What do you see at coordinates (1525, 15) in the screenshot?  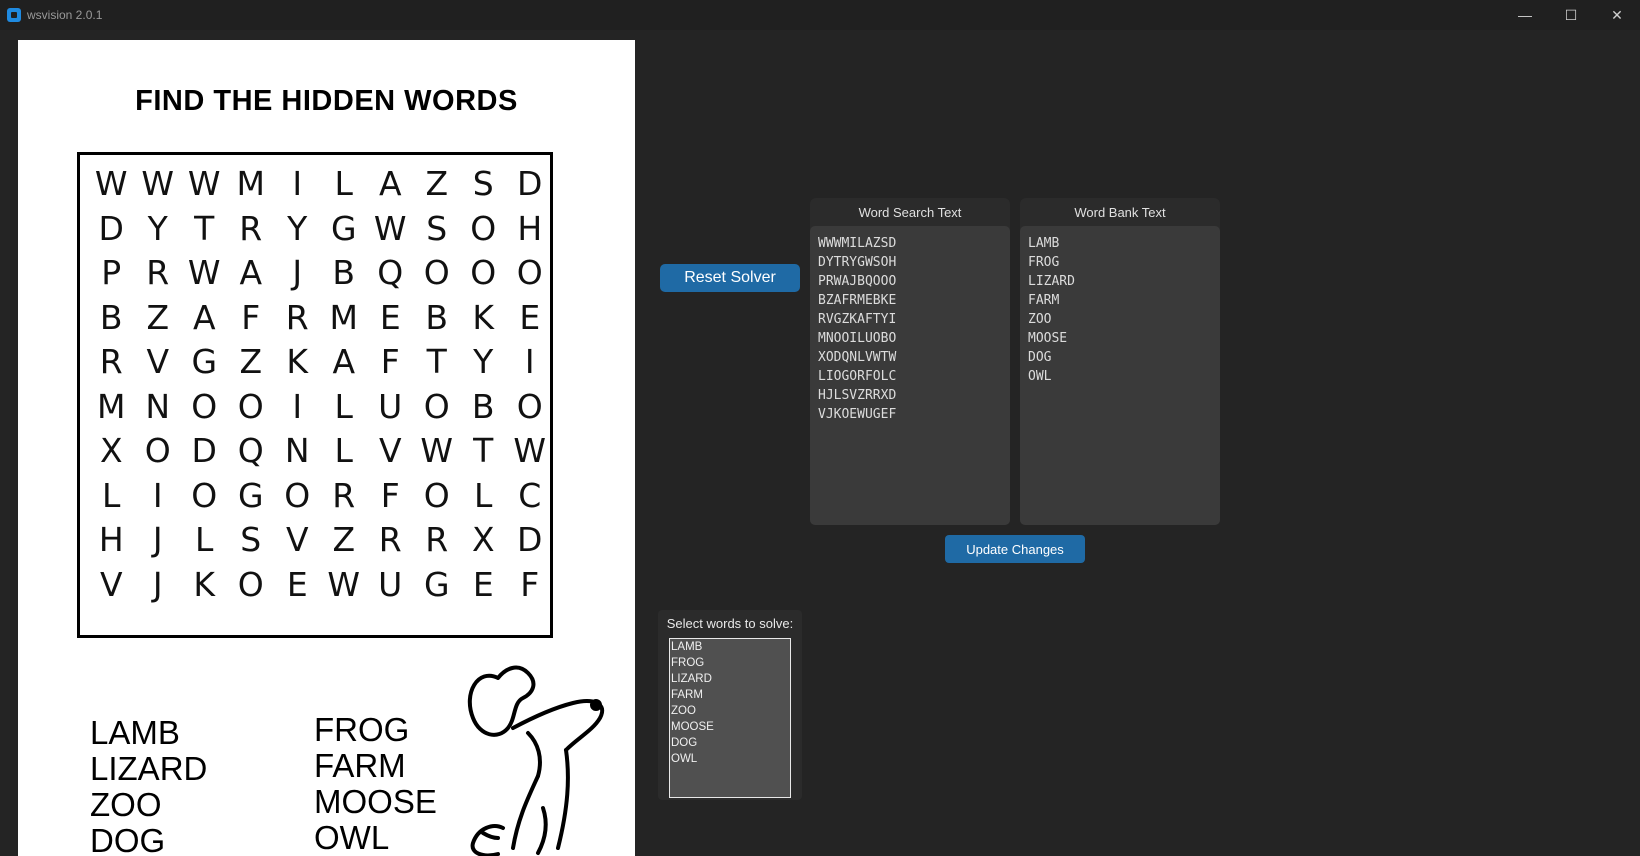 I see `minimize-button: —` at bounding box center [1525, 15].